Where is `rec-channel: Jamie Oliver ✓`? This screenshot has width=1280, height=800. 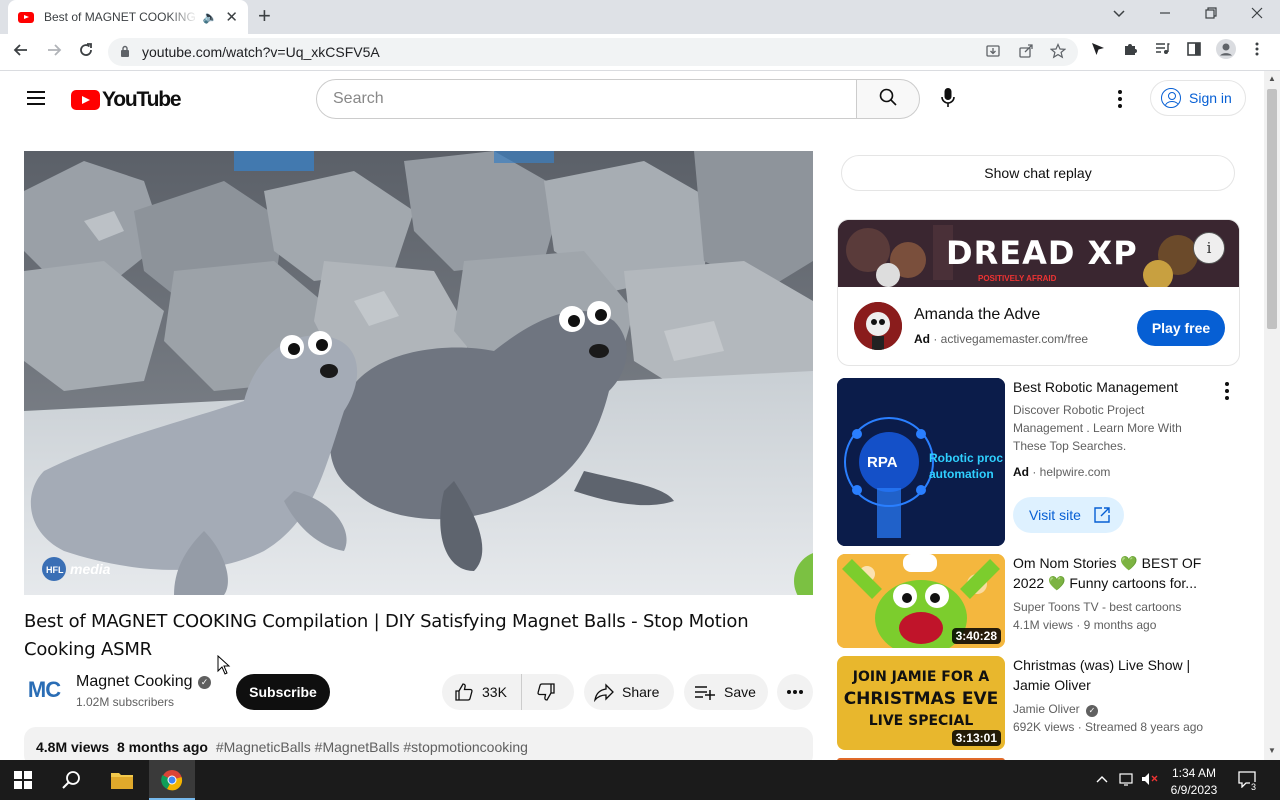
rec-channel: Jamie Oliver ✓ is located at coordinates (1056, 709).